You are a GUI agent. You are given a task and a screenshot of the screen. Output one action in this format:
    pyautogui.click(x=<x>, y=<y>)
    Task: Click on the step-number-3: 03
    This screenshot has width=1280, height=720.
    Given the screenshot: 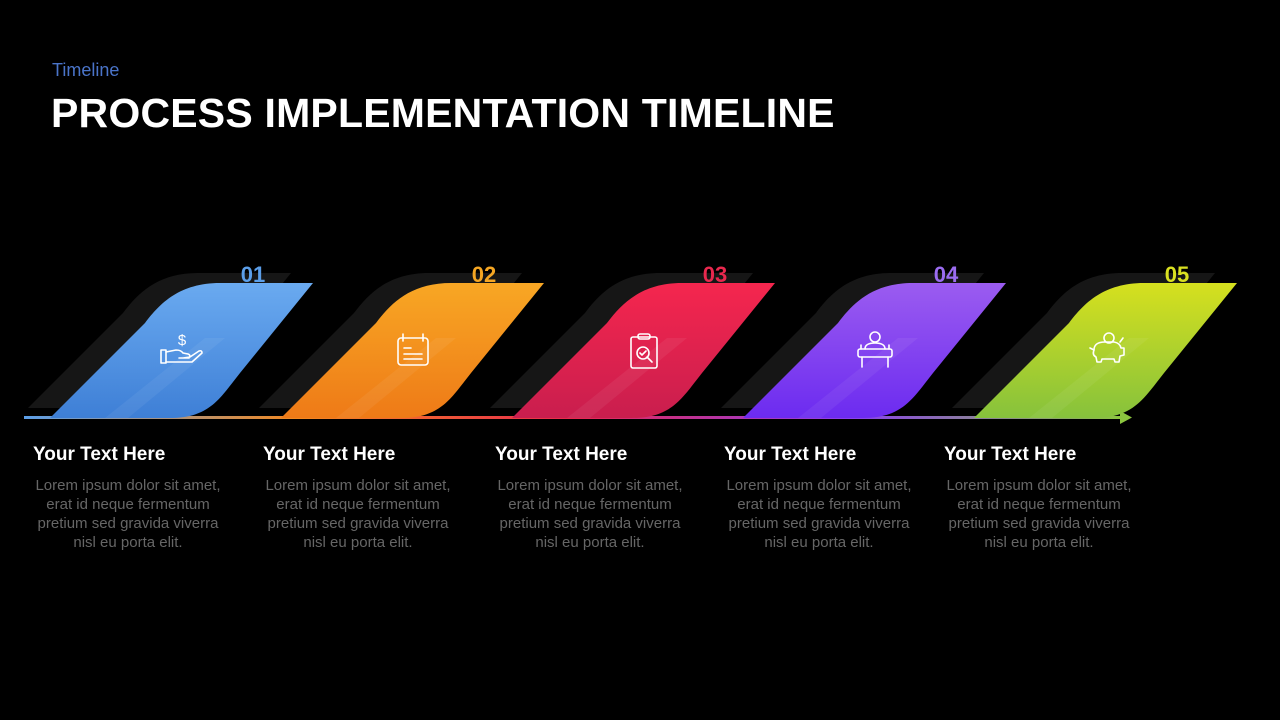 What is the action you would take?
    pyautogui.click(x=715, y=274)
    